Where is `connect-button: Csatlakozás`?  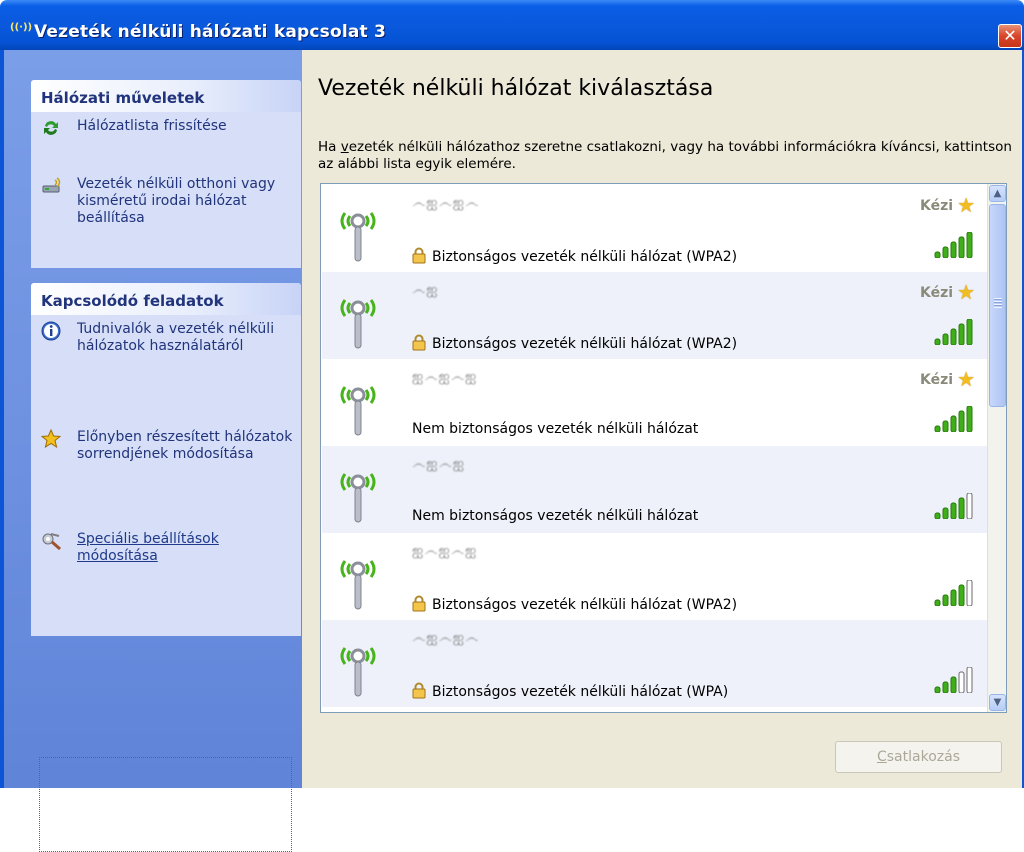
connect-button: Csatlakozás is located at coordinates (918, 757).